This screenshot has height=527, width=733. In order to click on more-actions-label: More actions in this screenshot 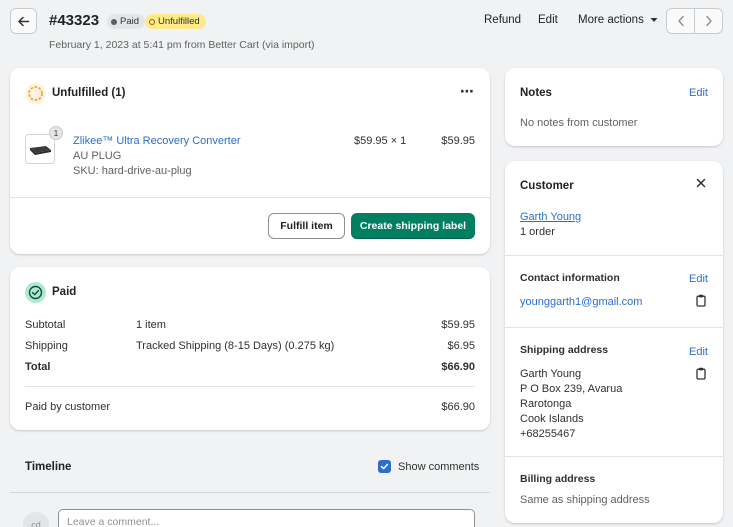, I will do `click(611, 20)`.